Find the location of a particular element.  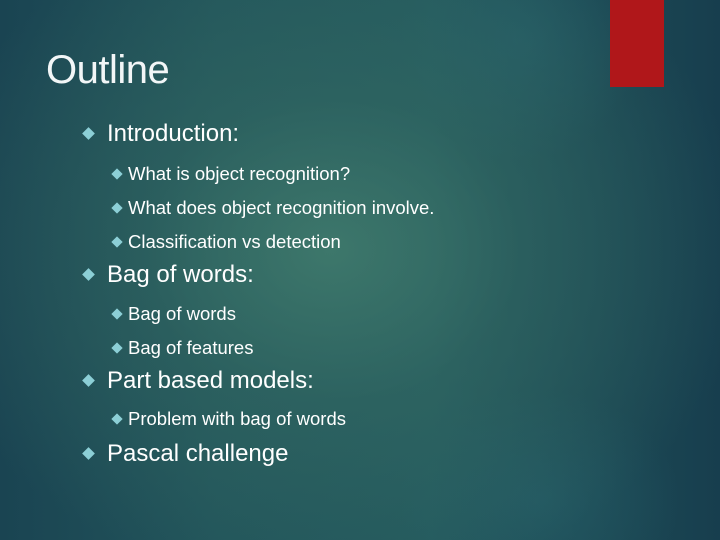

accent-bar is located at coordinates (637, 43).